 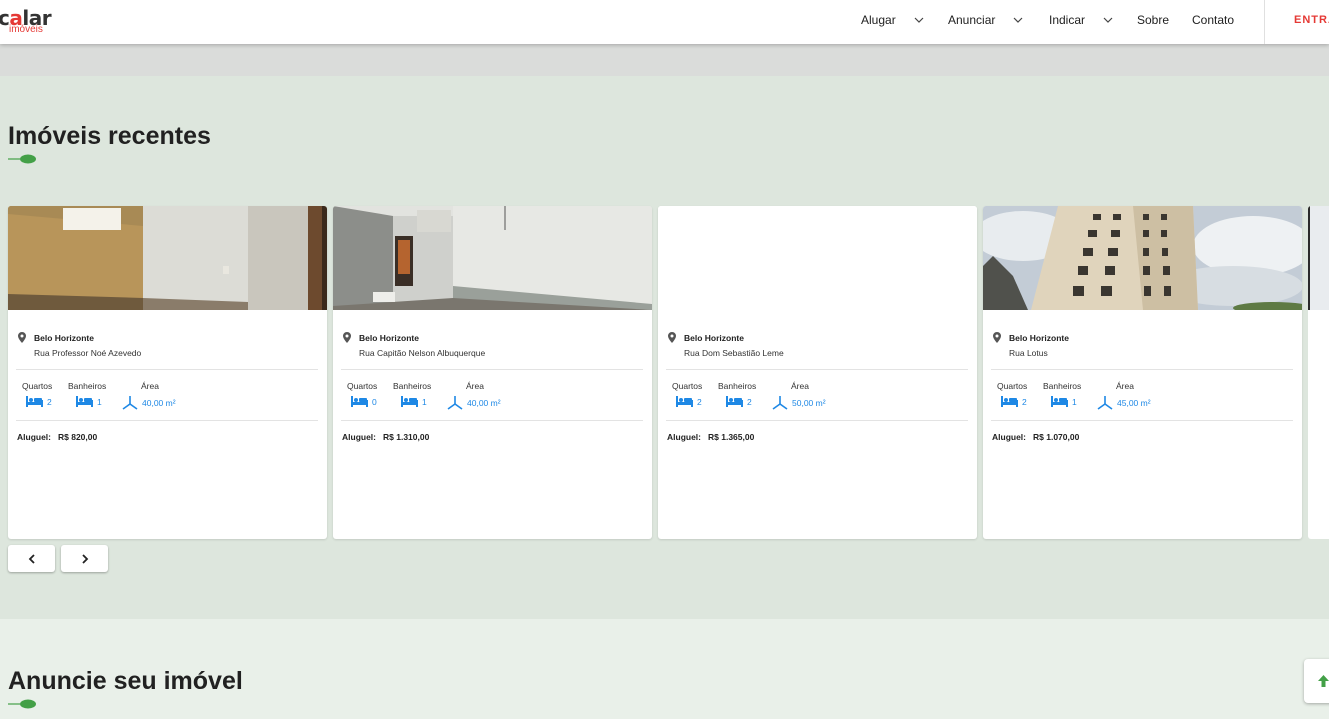 What do you see at coordinates (1036, 437) in the screenshot?
I see `property-price: Aluguel: R$ 1.070,00` at bounding box center [1036, 437].